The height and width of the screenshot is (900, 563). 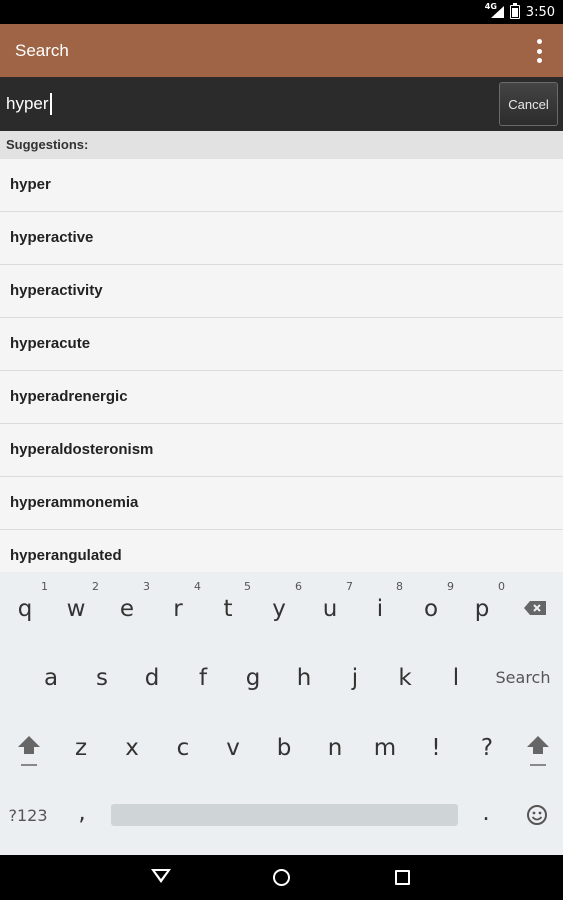 What do you see at coordinates (487, 602) in the screenshot?
I see `key-p: 0p` at bounding box center [487, 602].